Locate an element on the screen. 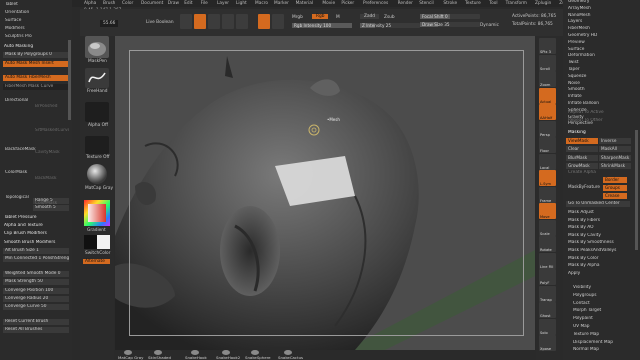 Image resolution: width=640 pixels, height=360 pixels. right-shelf-l-sym-button: L.Sym is located at coordinates (547, 178).